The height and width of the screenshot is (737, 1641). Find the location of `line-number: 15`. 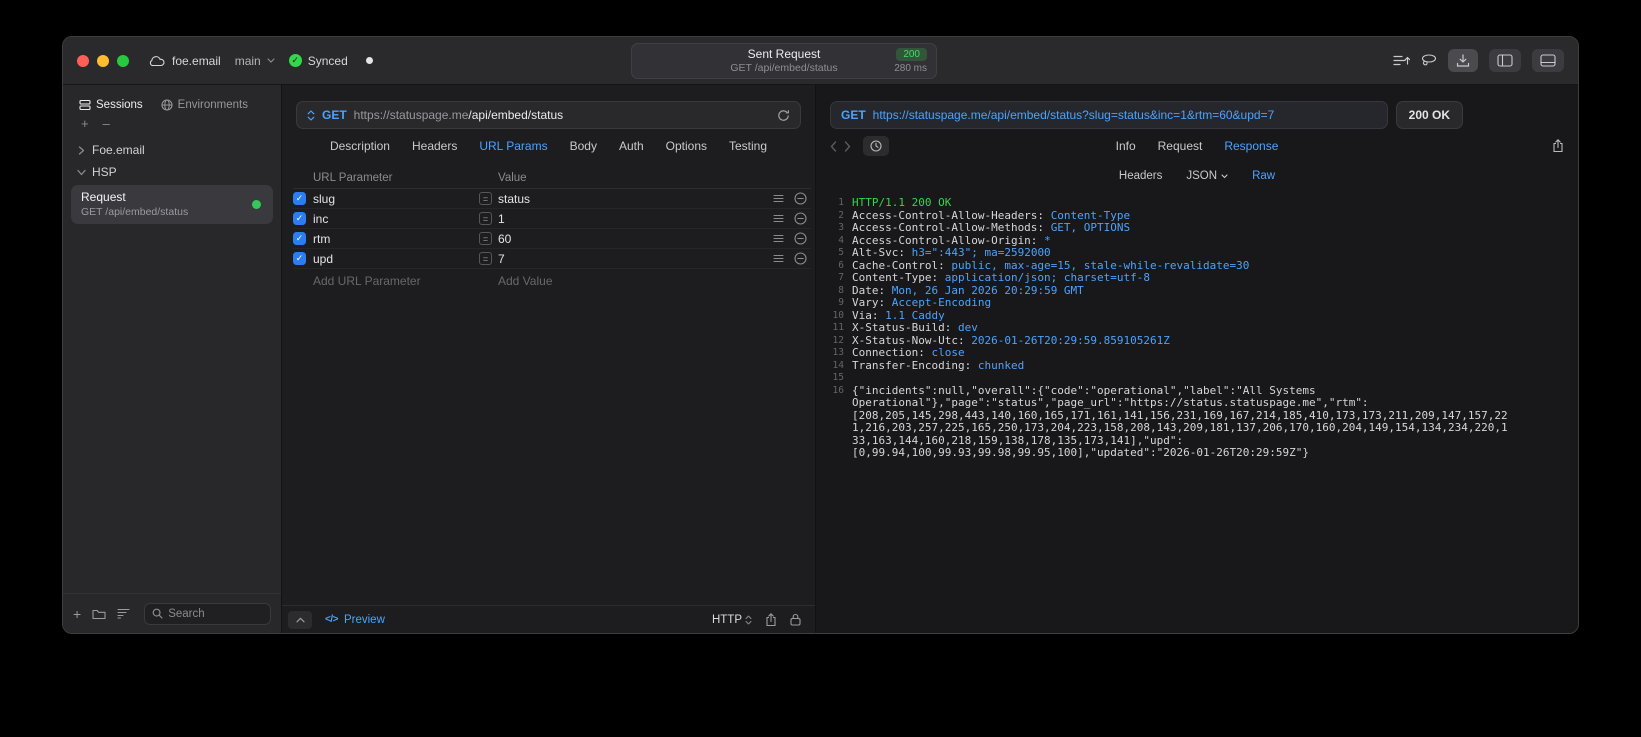

line-number: 15 is located at coordinates (838, 377).